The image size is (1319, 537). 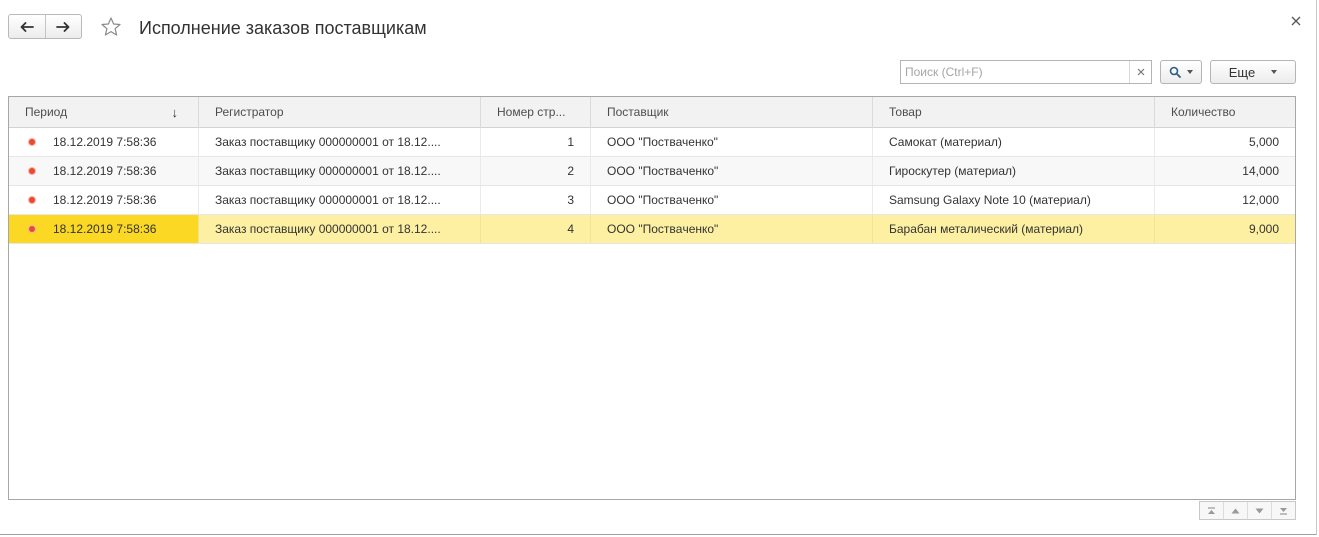 What do you see at coordinates (340, 112) in the screenshot?
I see `column-header-registrar: Регистратор` at bounding box center [340, 112].